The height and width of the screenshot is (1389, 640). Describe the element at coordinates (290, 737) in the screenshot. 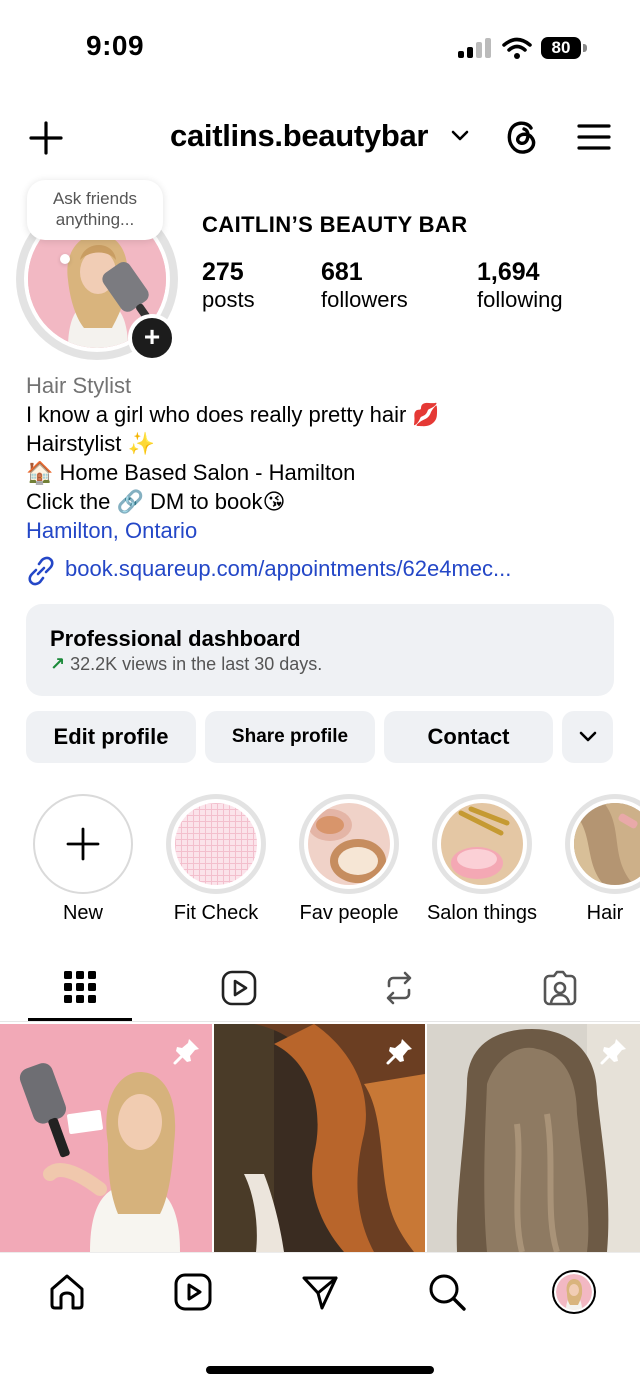

I see `share-profile-button: Share profile` at that location.